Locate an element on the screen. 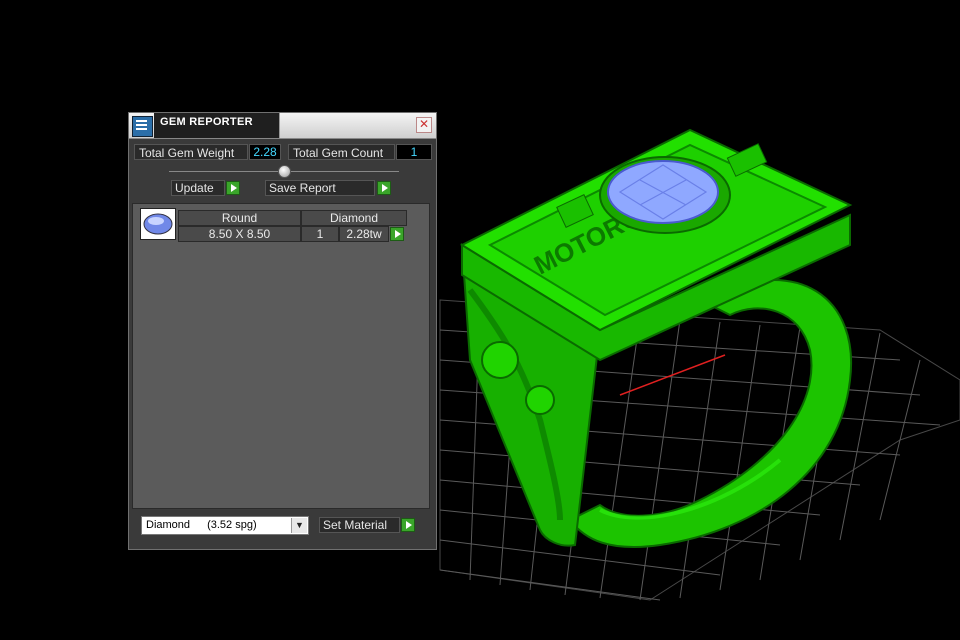  title-bar: GEM REPORTER ✕ is located at coordinates (282, 126).